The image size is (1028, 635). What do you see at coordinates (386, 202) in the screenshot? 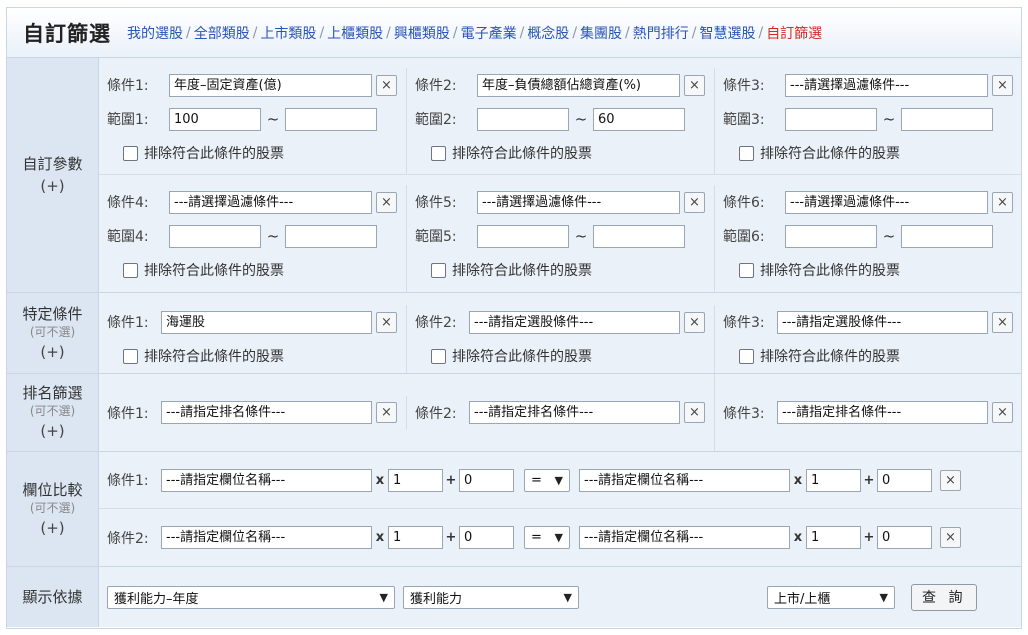
I see `clear-condition-4-button: ×` at bounding box center [386, 202].